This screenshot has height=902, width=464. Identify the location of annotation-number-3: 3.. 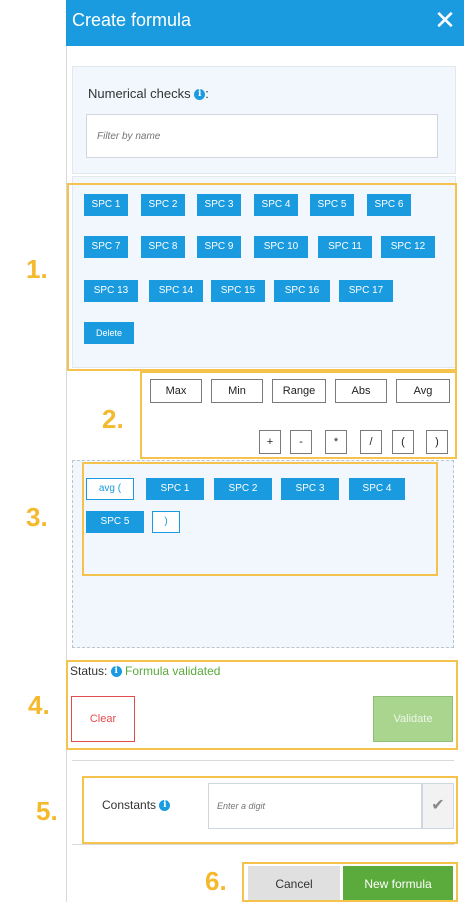
(37, 517).